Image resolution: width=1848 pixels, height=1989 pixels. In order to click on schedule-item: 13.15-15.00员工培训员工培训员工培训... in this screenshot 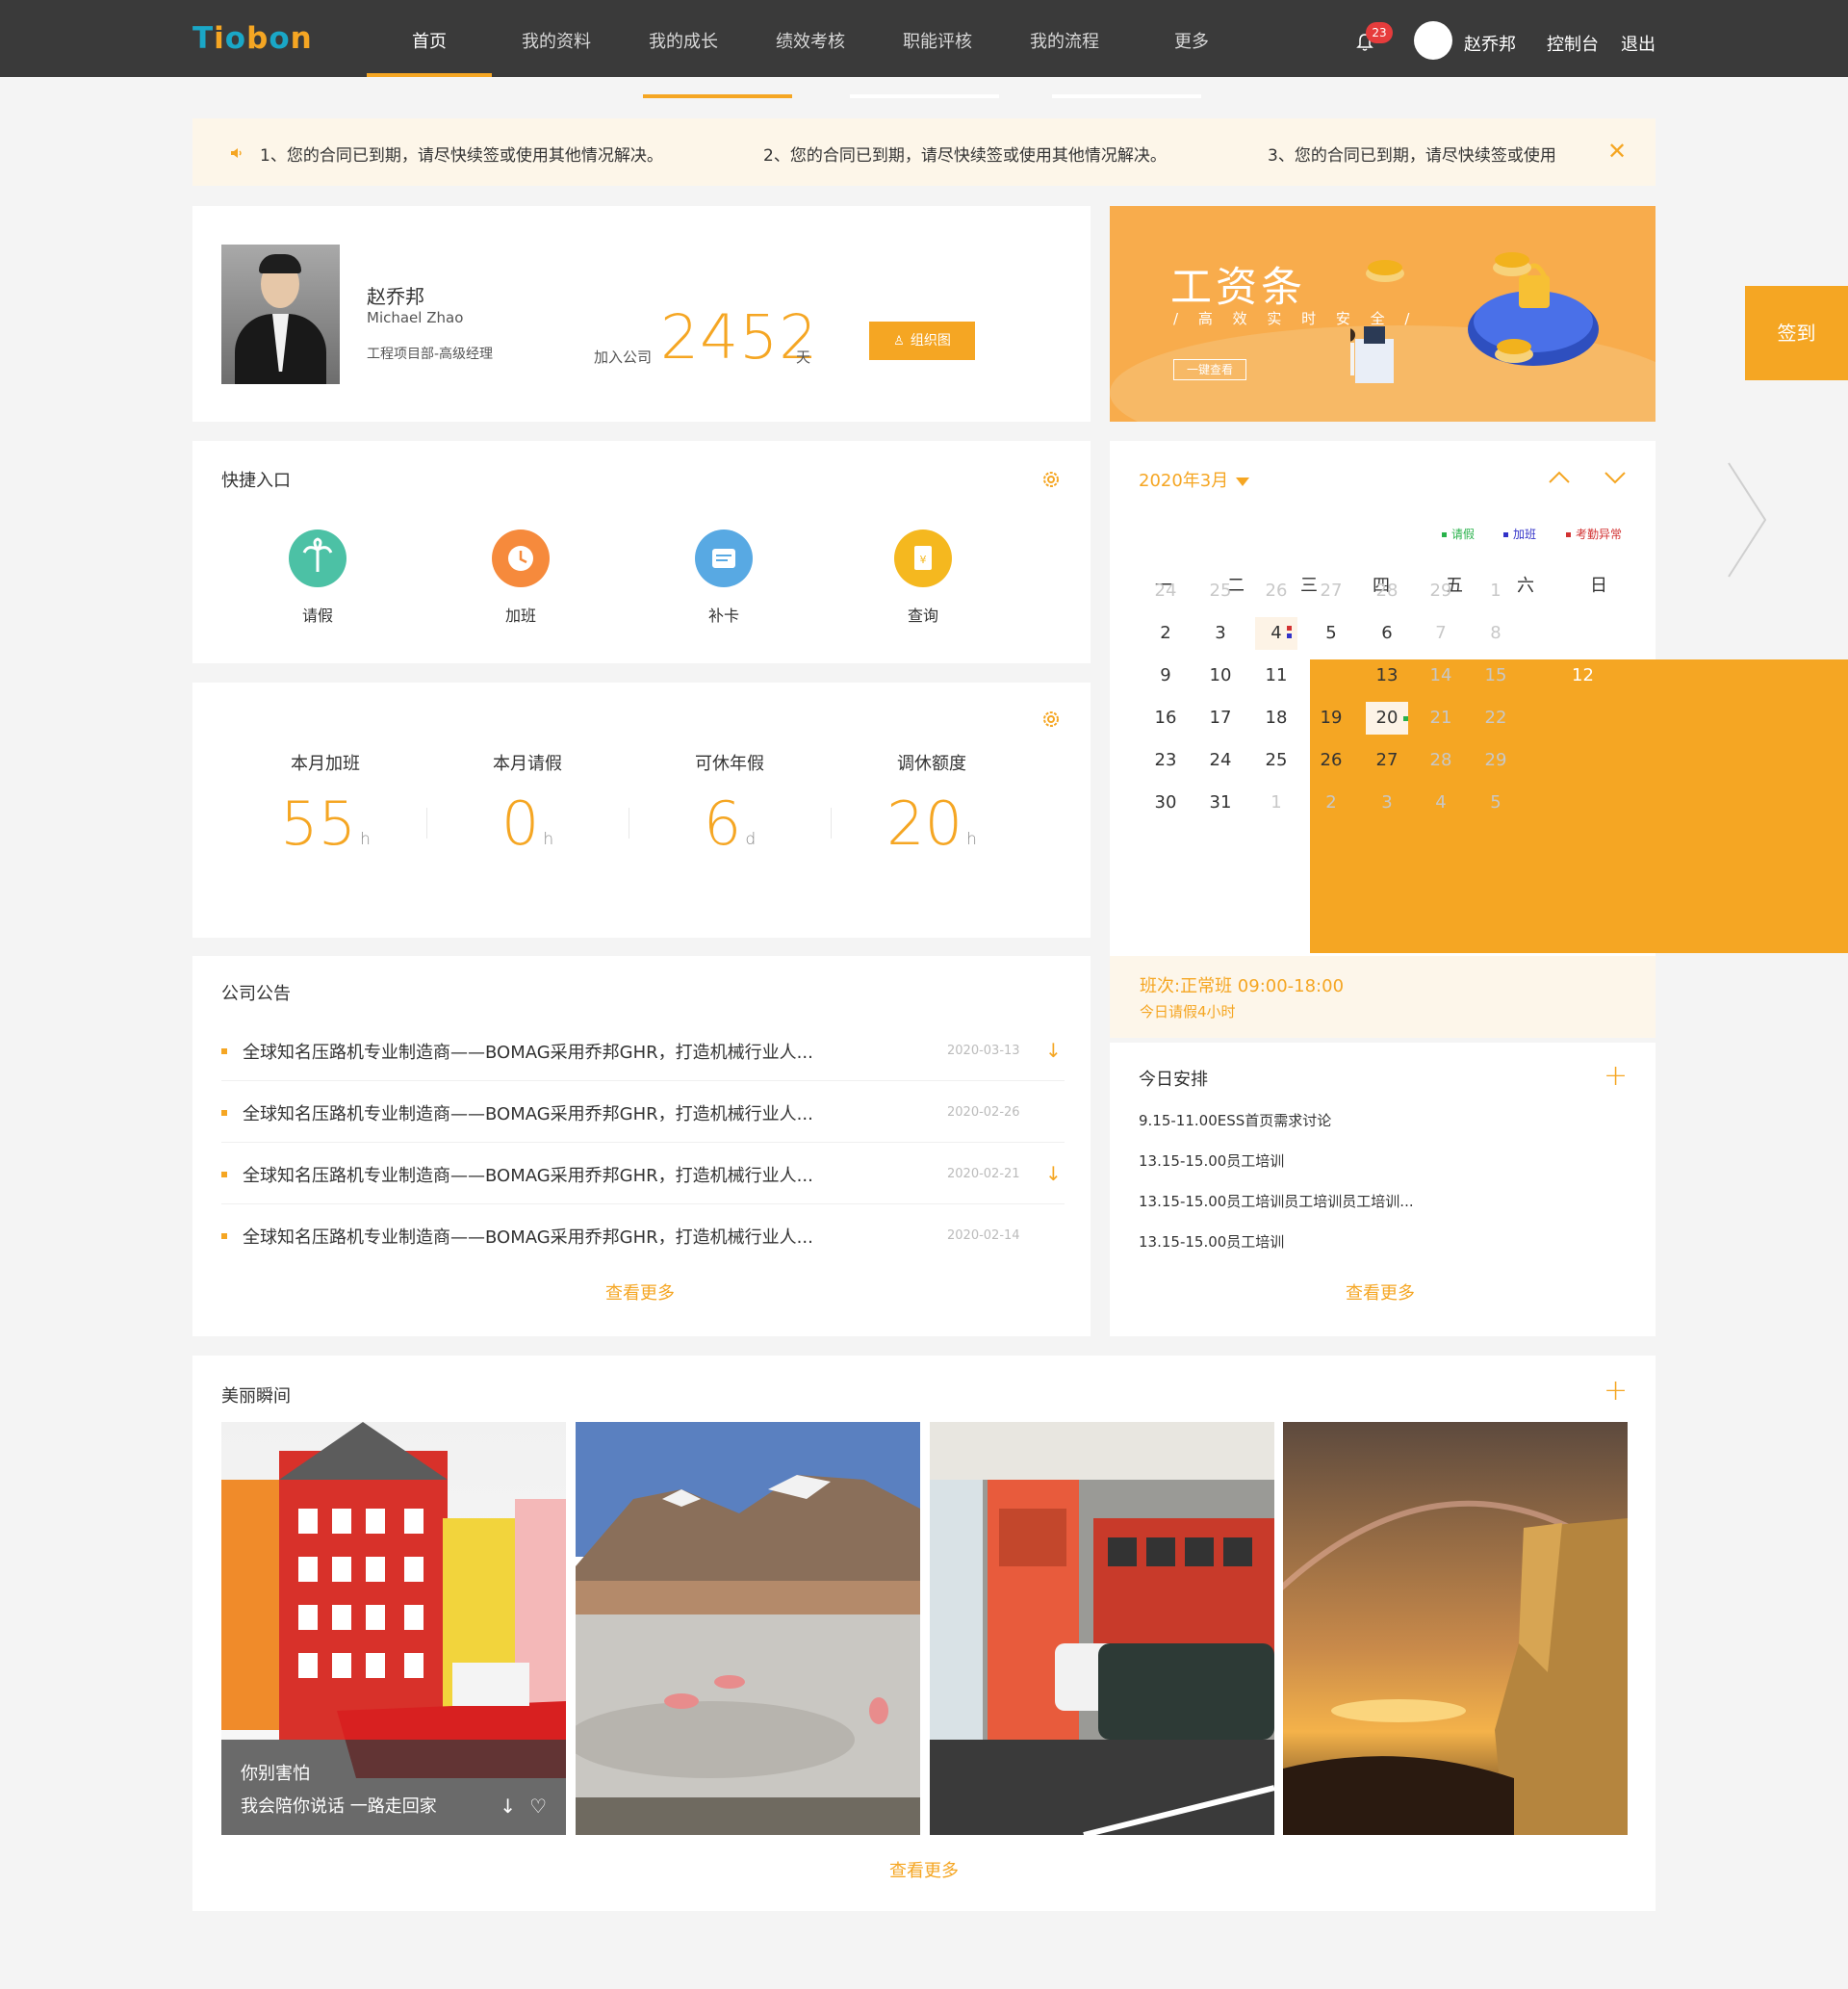, I will do `click(1276, 1201)`.